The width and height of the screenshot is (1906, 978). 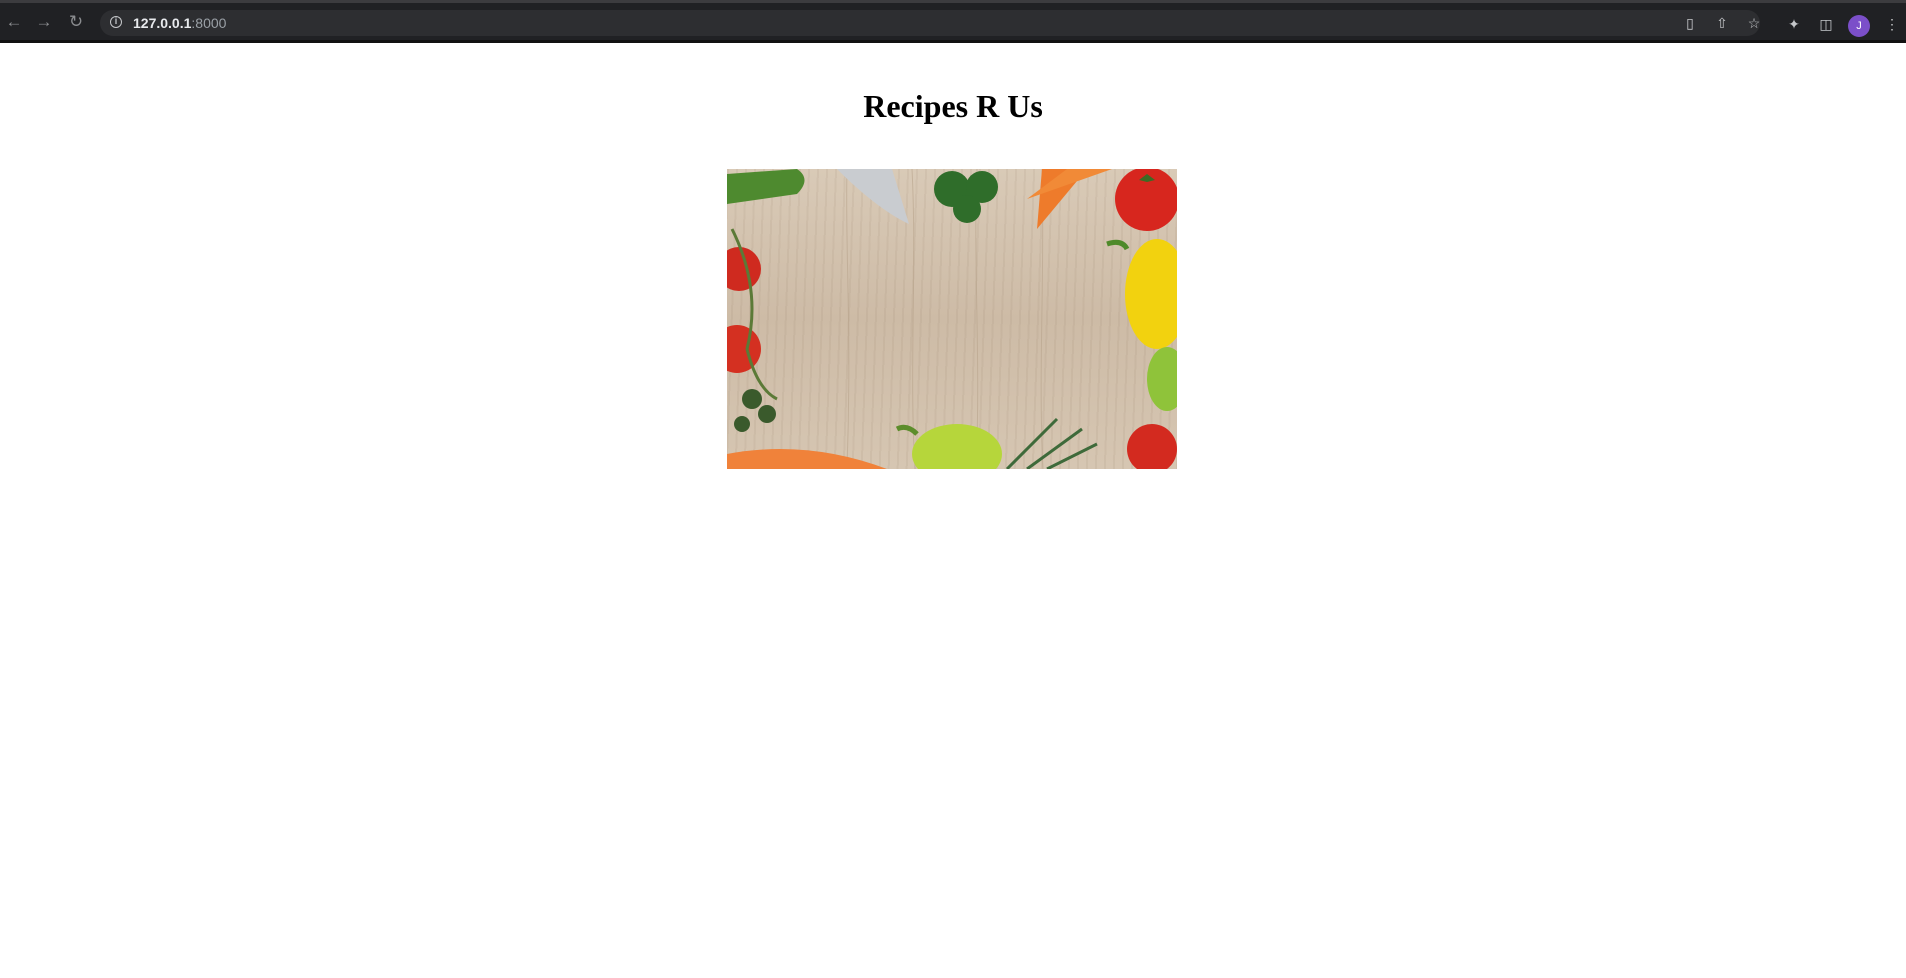 What do you see at coordinates (953, 41) in the screenshot?
I see `toolbar-divider` at bounding box center [953, 41].